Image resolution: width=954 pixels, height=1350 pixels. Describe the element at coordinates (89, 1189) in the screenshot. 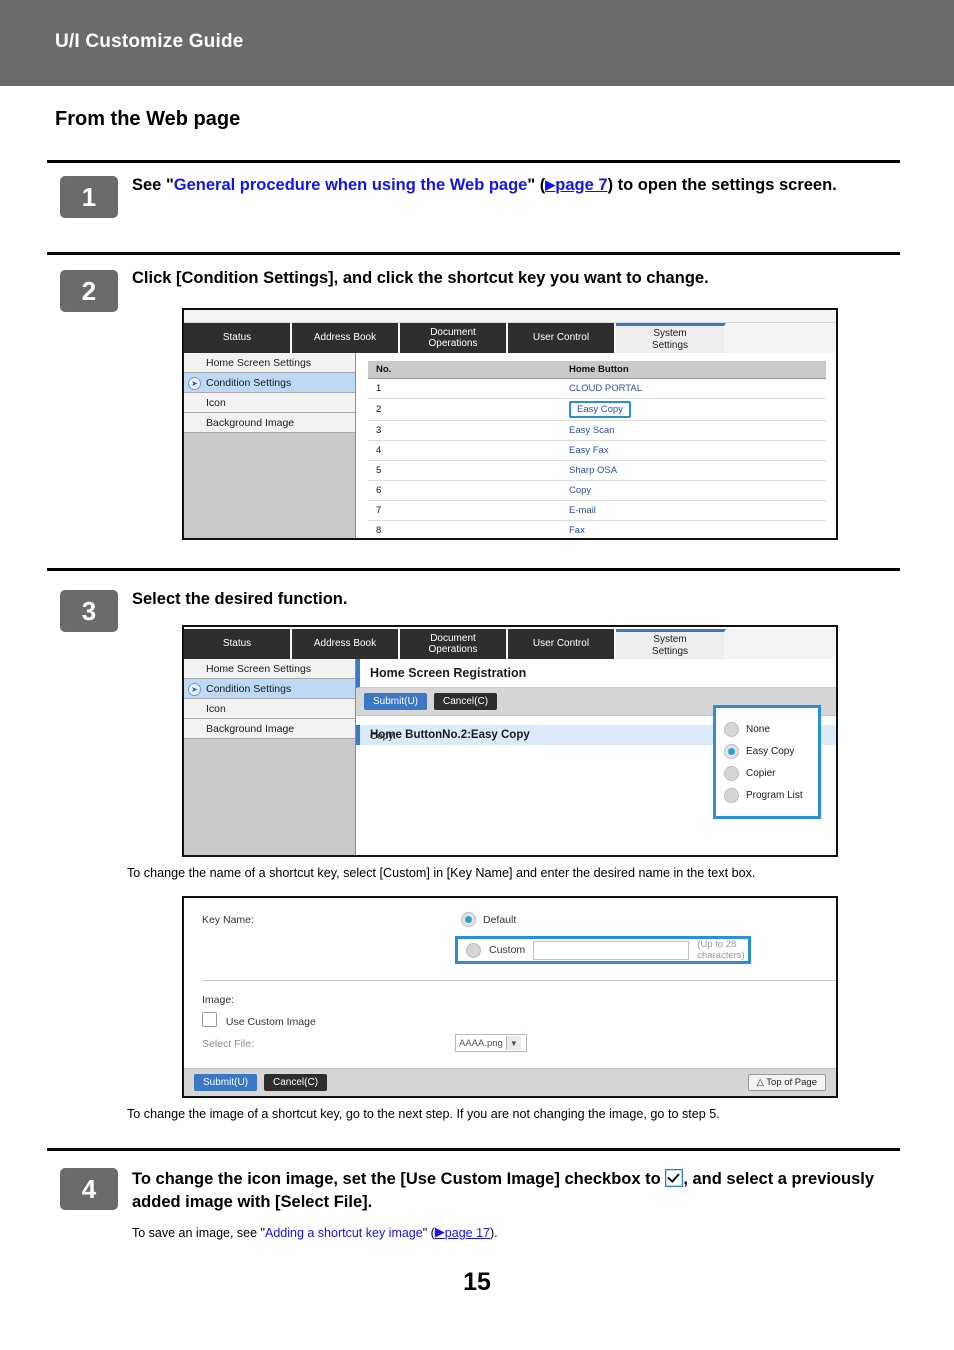

I see `step-badge-4: 4` at that location.